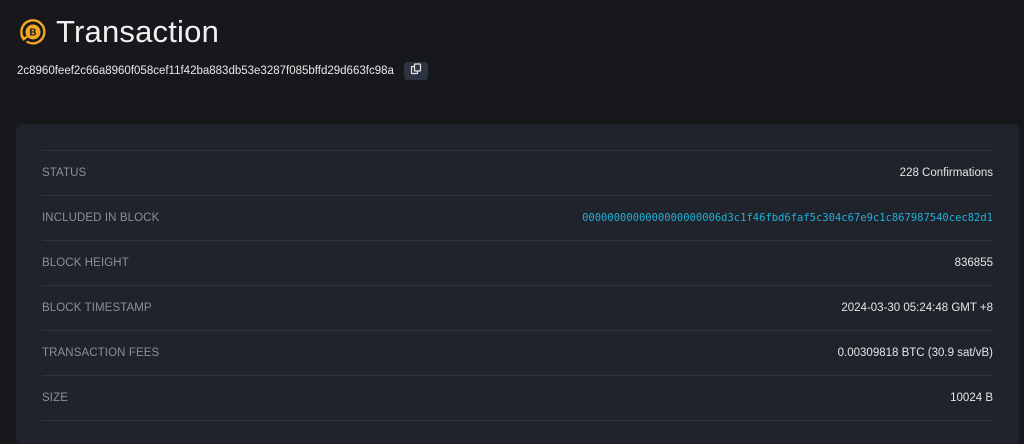 This screenshot has width=1024, height=444. Describe the element at coordinates (915, 353) in the screenshot. I see `transaction-fees-value: 0.00309818 BTC (30.9 sat/vB)` at that location.